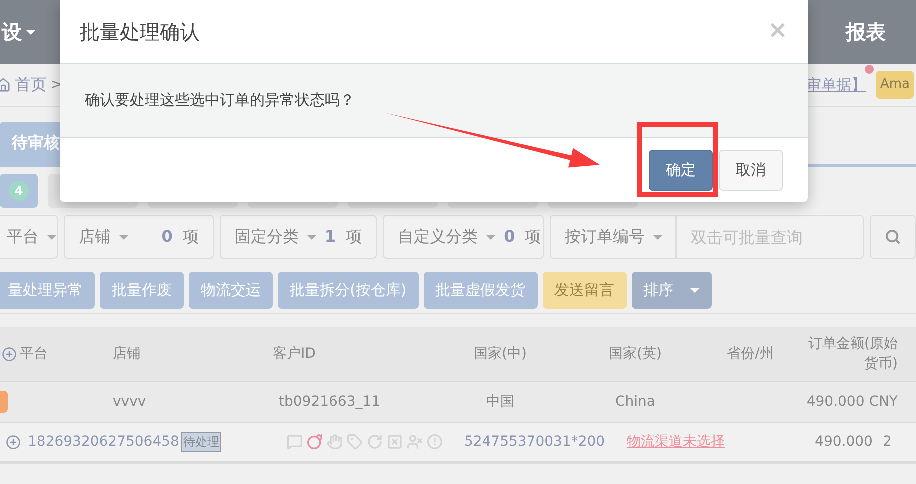 The height and width of the screenshot is (484, 916). What do you see at coordinates (104, 442) in the screenshot?
I see `order-number: 18269320627506458` at bounding box center [104, 442].